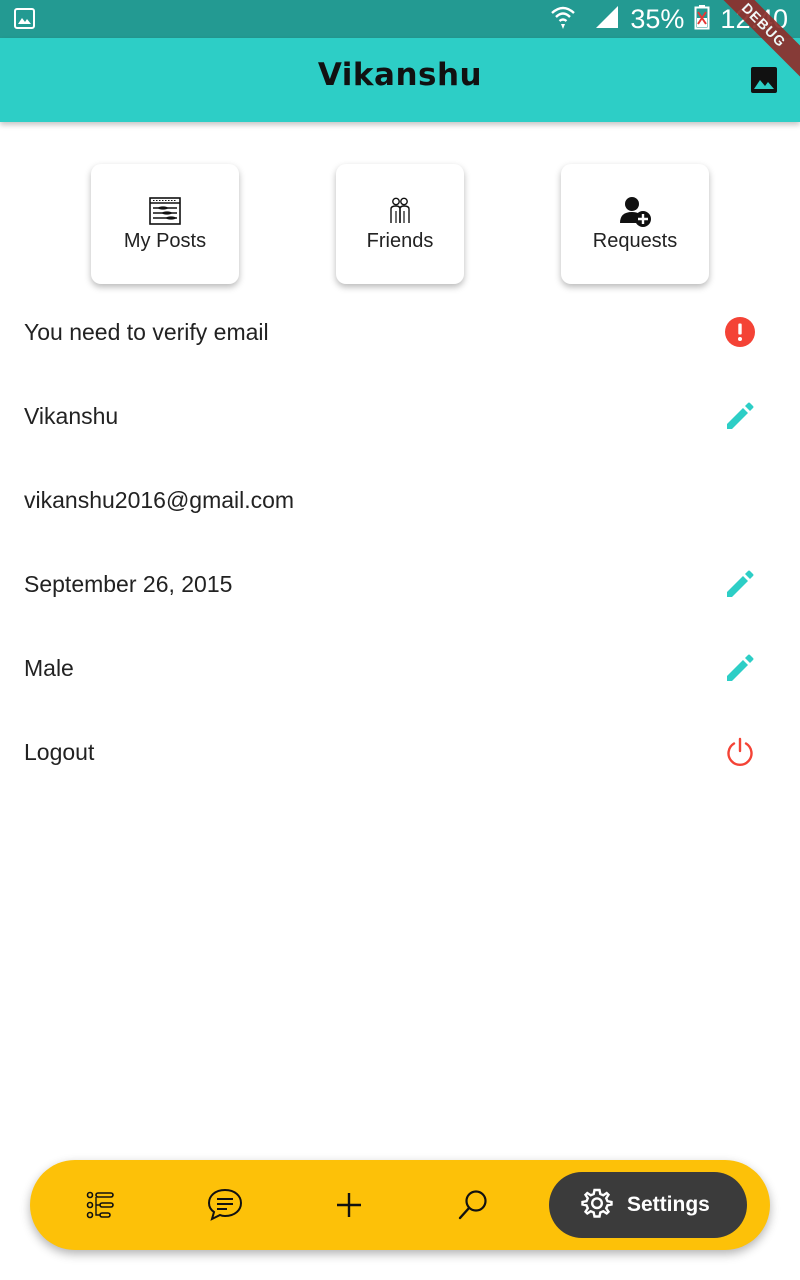 The image size is (800, 1280). What do you see at coordinates (400, 332) in the screenshot?
I see `verify-email-row: You need to verify email` at bounding box center [400, 332].